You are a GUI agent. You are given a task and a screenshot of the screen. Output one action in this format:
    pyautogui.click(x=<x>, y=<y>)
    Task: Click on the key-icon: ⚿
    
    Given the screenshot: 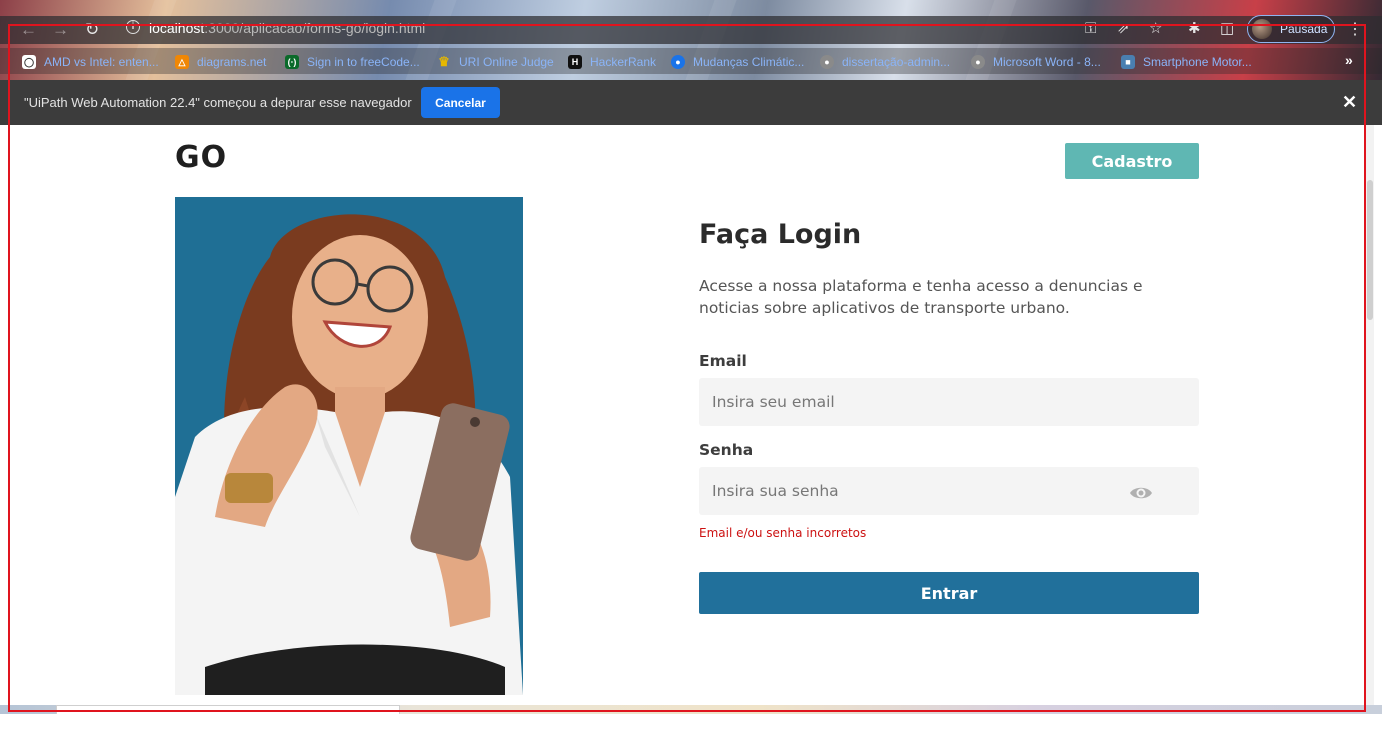 What is the action you would take?
    pyautogui.click(x=1090, y=29)
    